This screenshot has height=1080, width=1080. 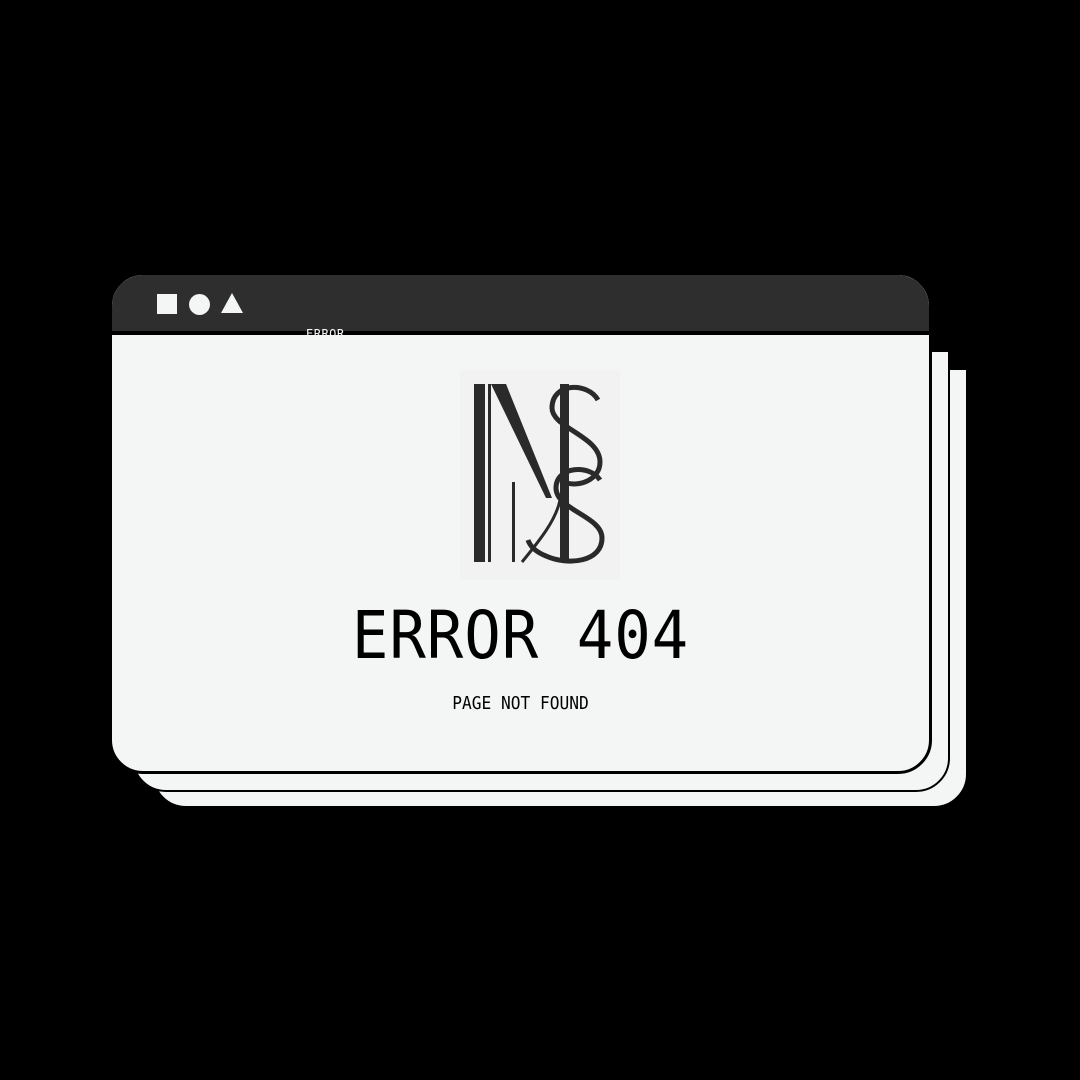 I want to click on ns-monogram-logo, so click(x=540, y=475).